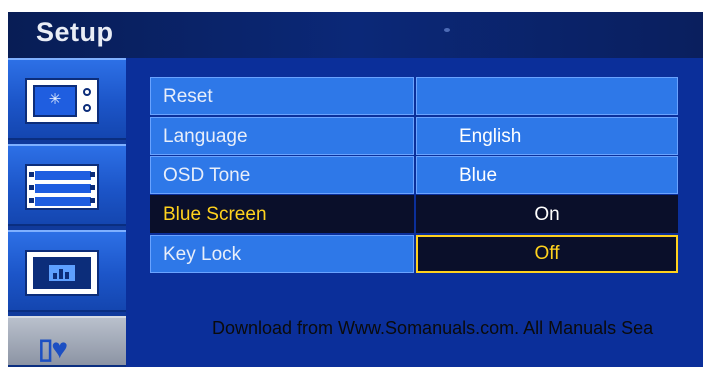 The width and height of the screenshot is (703, 367). I want to click on menu-row-blue-screen: Blue Screen On, so click(414, 214).